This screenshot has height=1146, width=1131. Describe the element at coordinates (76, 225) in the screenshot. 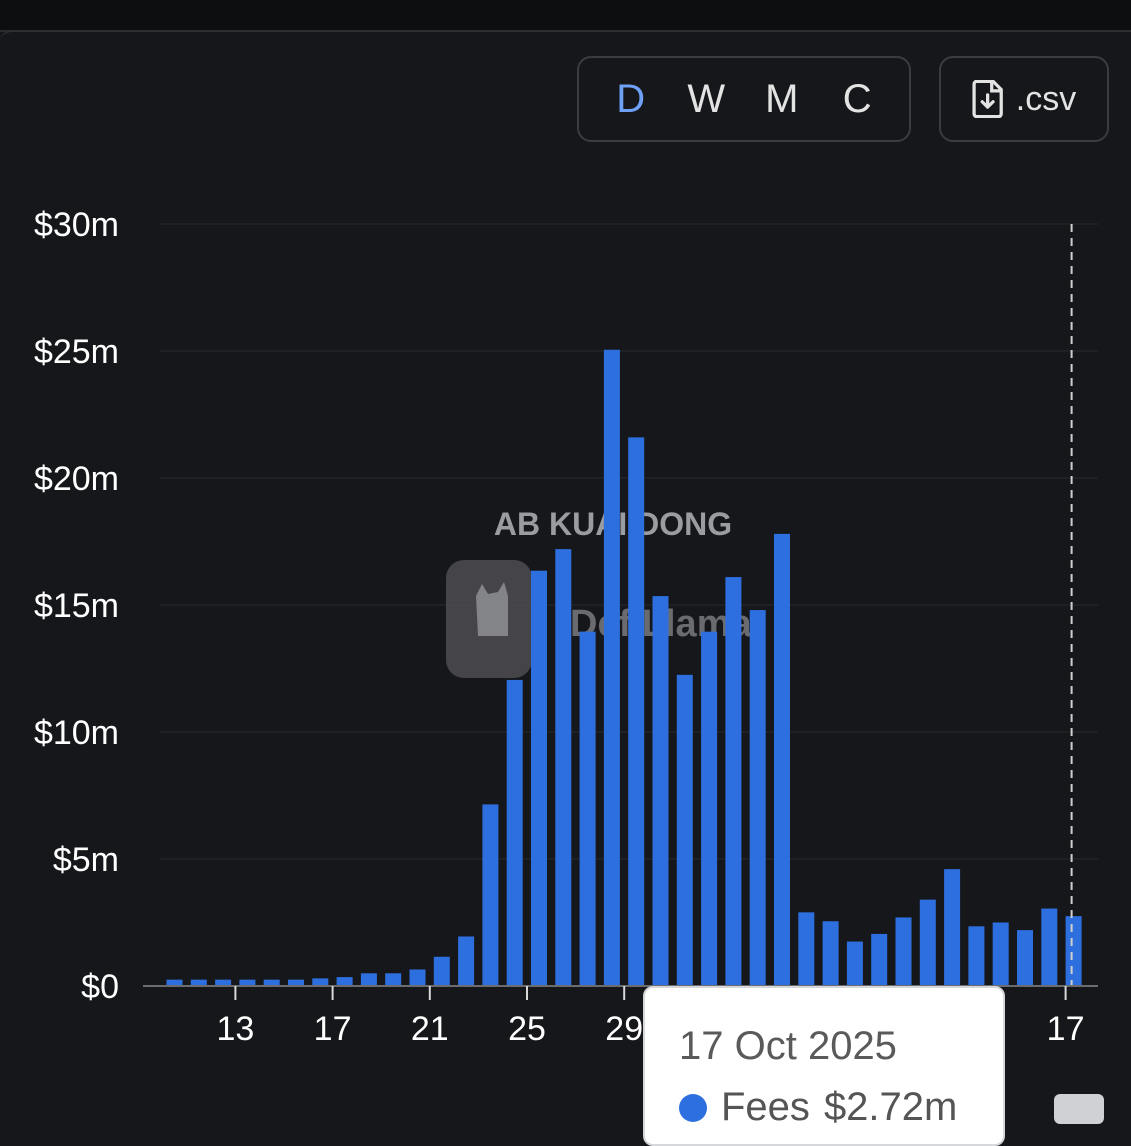

I see `y-tick-label: $30m` at that location.